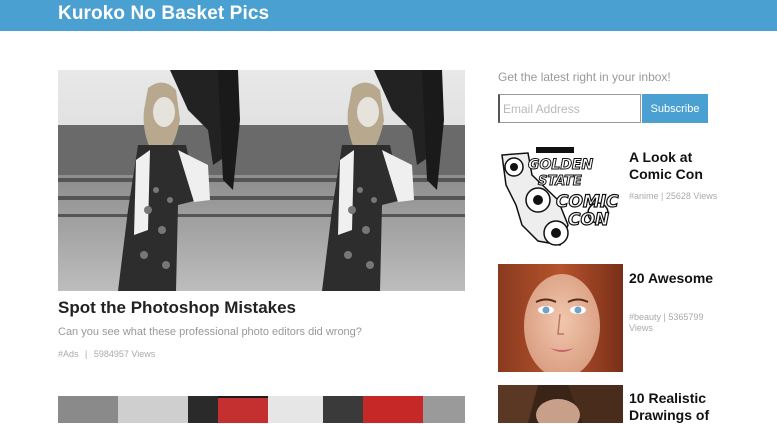  Describe the element at coordinates (363, 180) in the screenshot. I see `photo-right` at that location.